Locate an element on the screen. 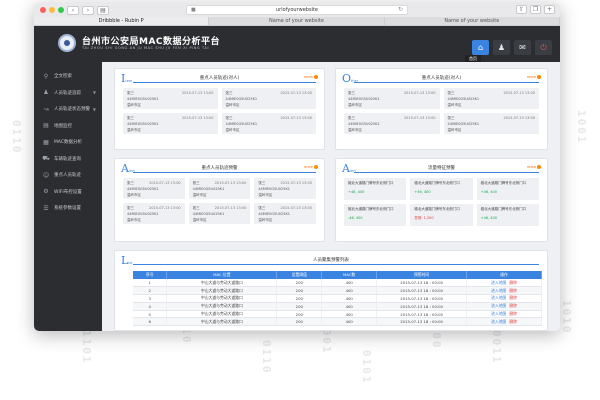  home-icon: ⌂ is located at coordinates (480, 47).